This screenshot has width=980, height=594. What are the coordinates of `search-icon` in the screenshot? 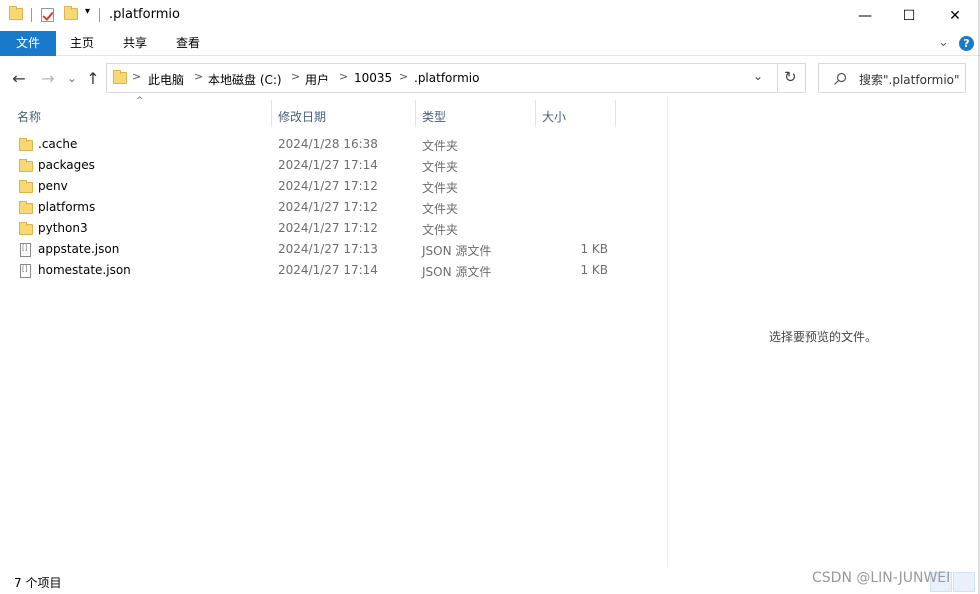 It's located at (840, 78).